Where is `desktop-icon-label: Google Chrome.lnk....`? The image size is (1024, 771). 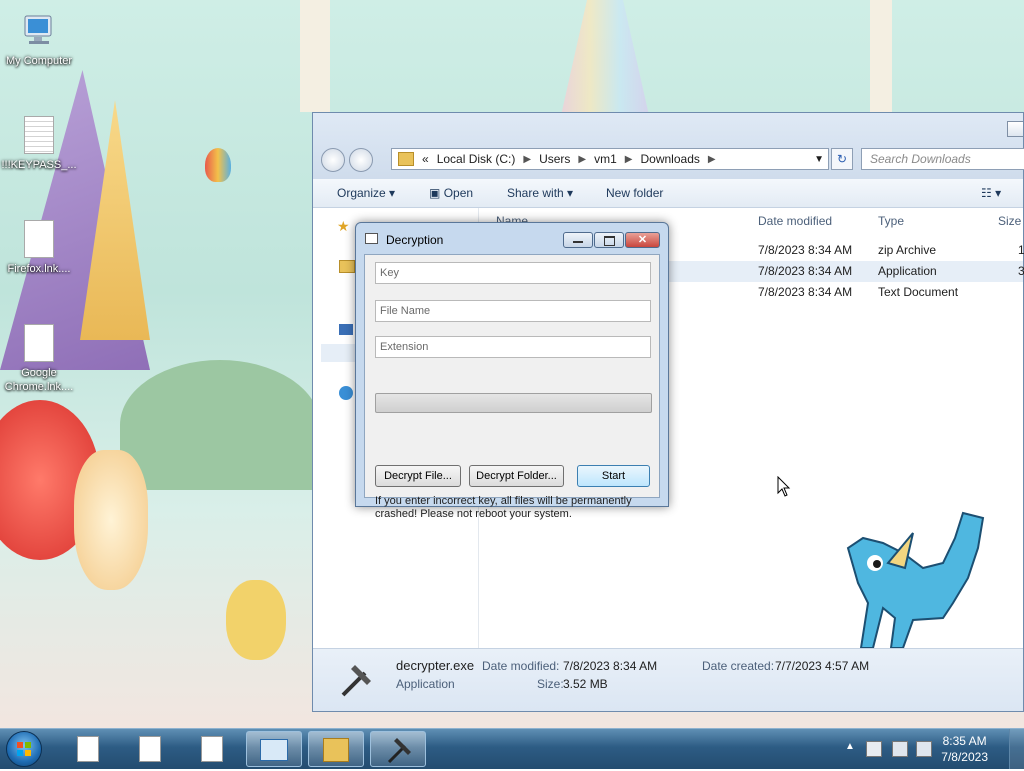 desktop-icon-label: Google Chrome.lnk.... is located at coordinates (39, 380).